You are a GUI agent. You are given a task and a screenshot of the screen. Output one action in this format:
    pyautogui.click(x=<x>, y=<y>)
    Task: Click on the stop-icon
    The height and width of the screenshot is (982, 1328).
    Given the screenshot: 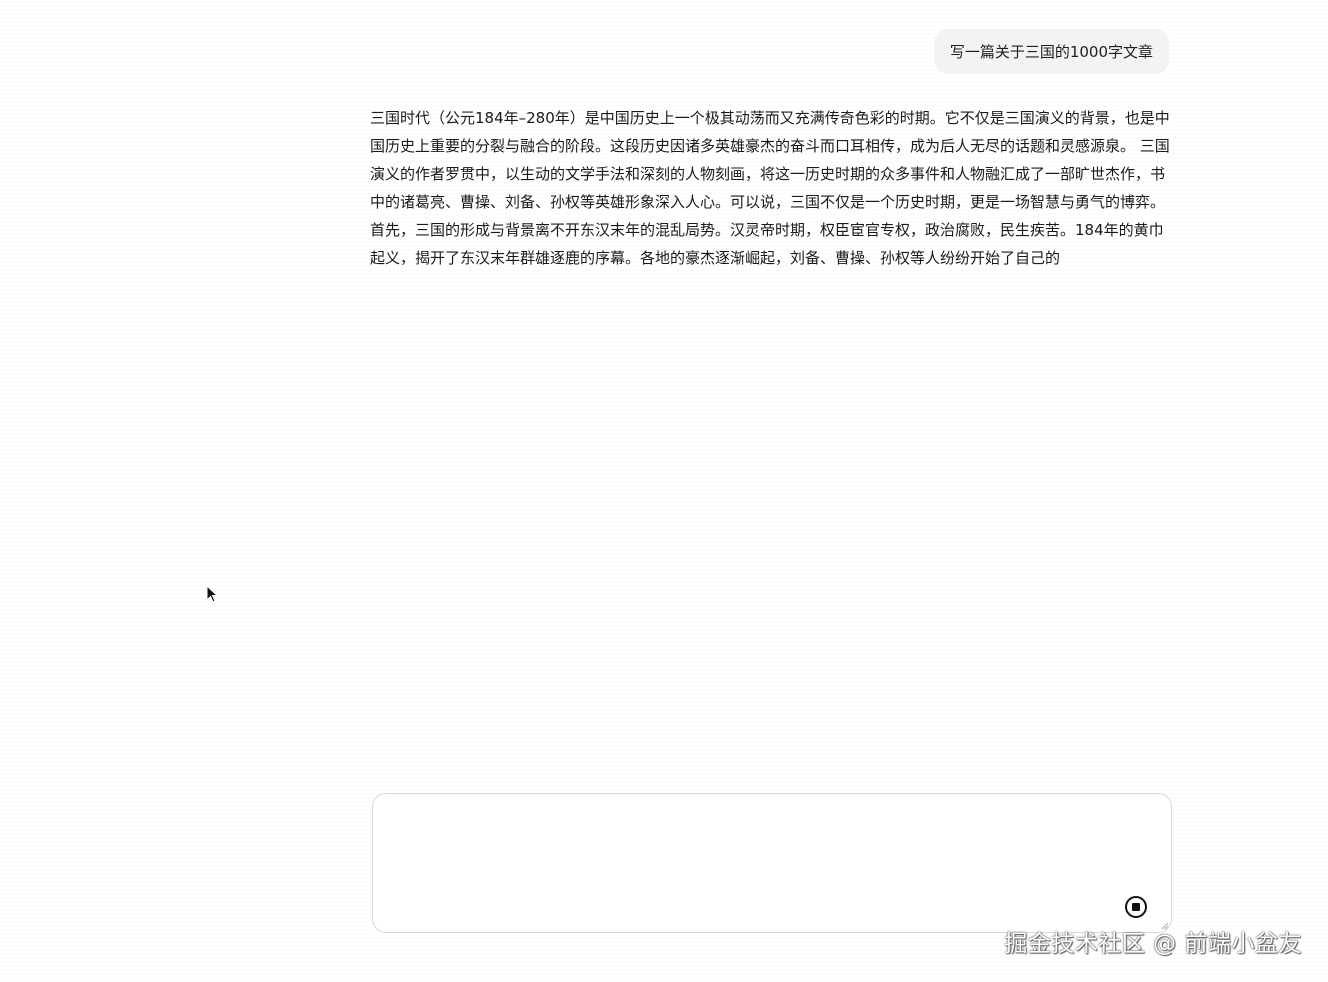 What is the action you would take?
    pyautogui.click(x=1136, y=907)
    